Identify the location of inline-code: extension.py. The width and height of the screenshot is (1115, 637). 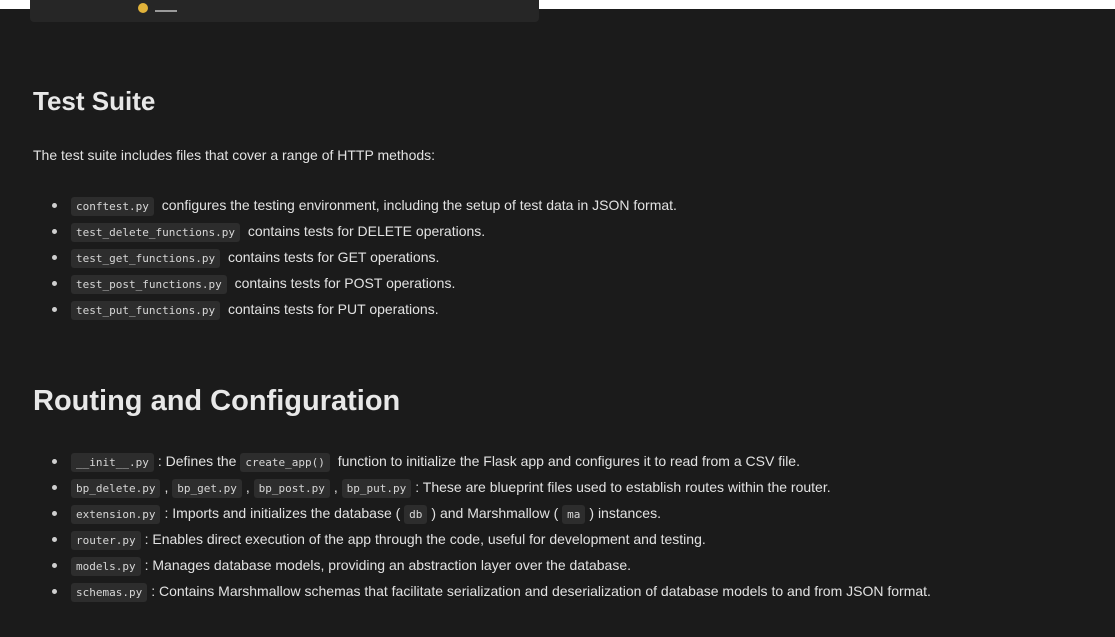
(116, 514).